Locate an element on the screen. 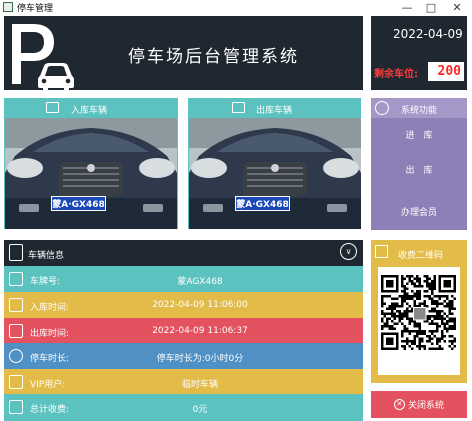 The height and width of the screenshot is (421, 472). vehicle-info-value: 2022-04-09 11:06:00 is located at coordinates (200, 305).